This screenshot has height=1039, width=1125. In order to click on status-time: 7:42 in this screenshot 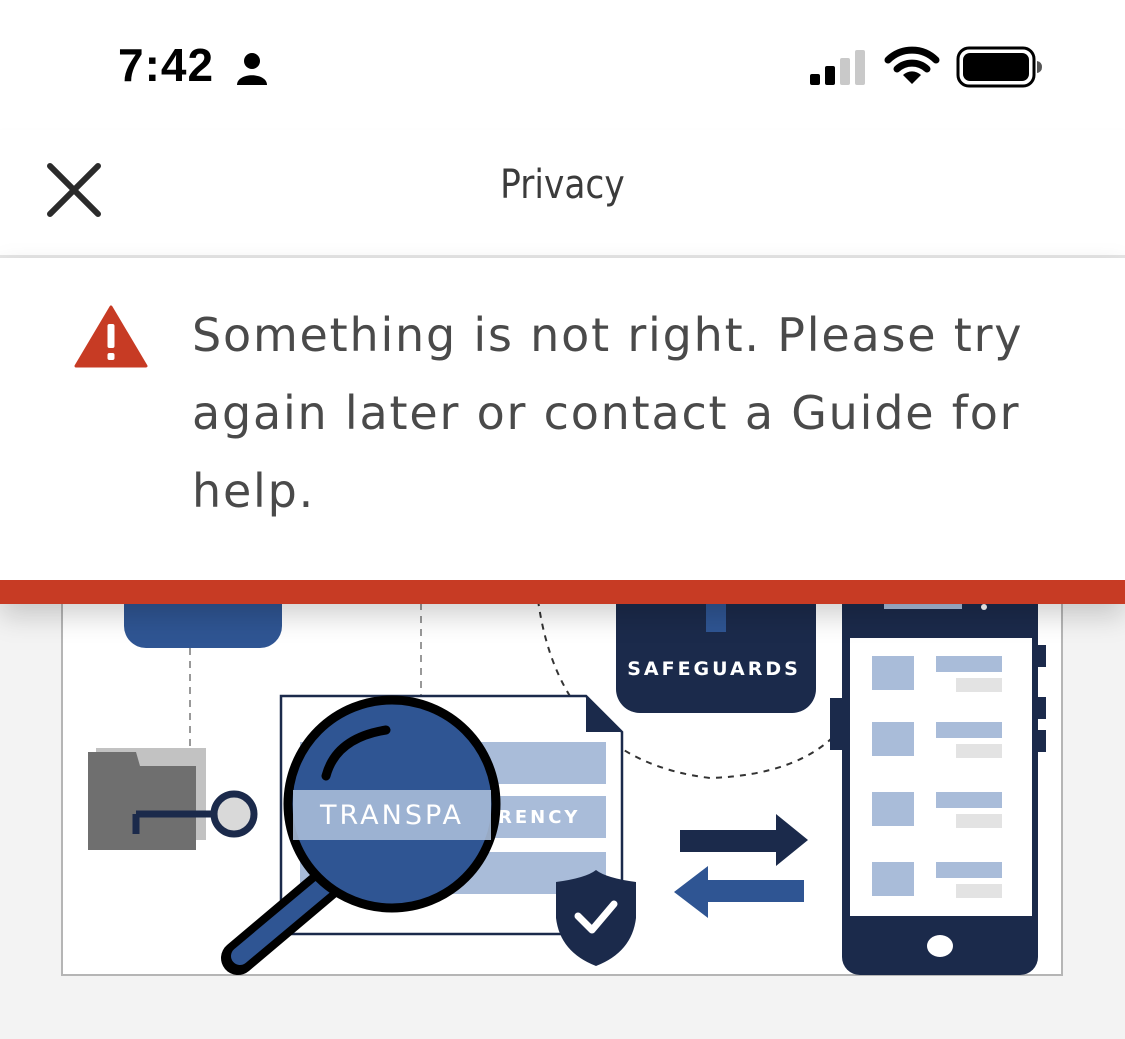, I will do `click(166, 65)`.